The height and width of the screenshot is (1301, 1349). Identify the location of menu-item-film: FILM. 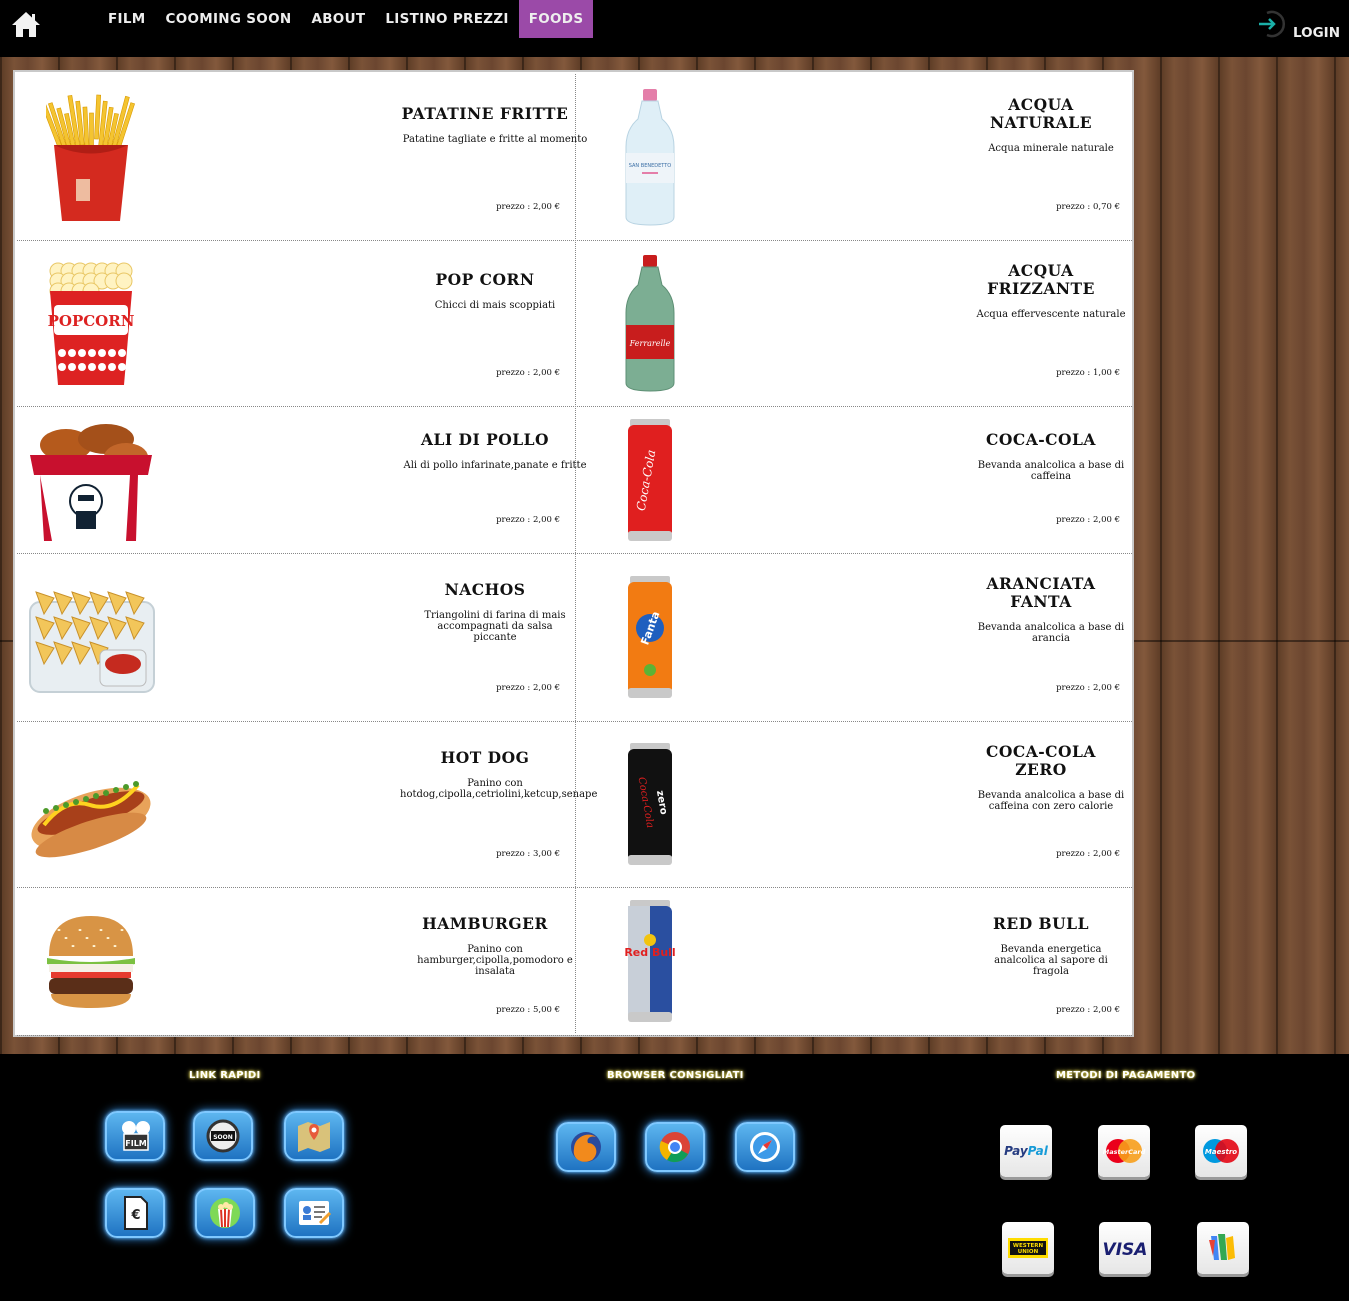
(126, 19).